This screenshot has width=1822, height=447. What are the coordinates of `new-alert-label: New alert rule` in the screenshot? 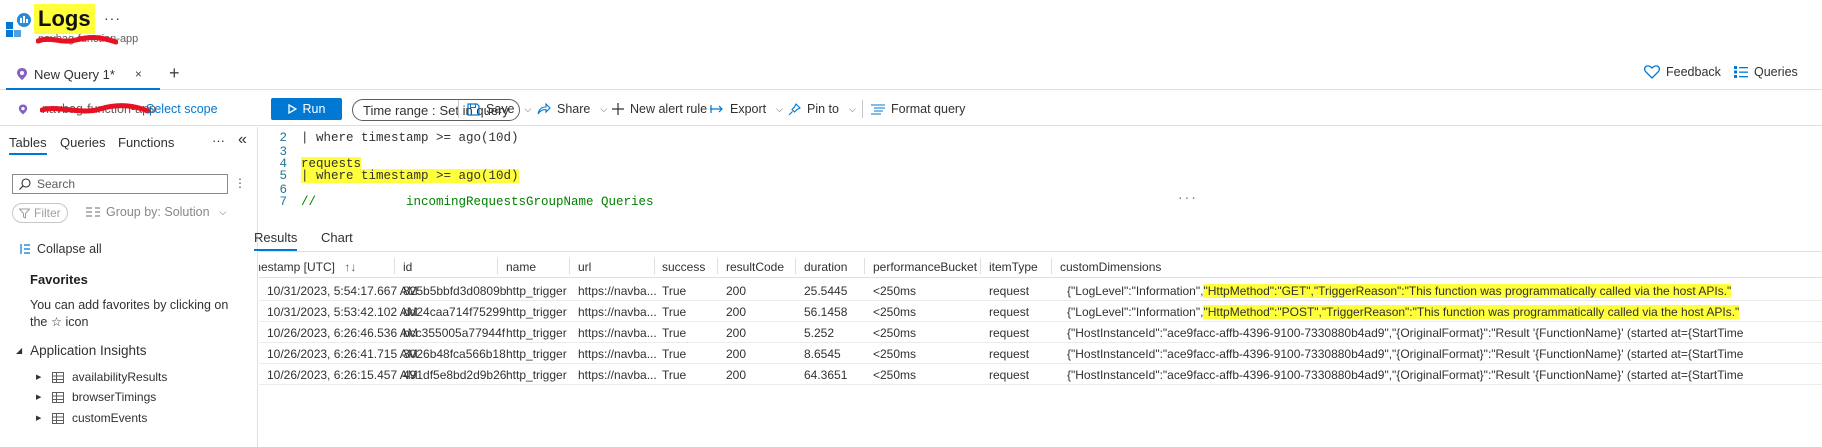 It's located at (669, 109).